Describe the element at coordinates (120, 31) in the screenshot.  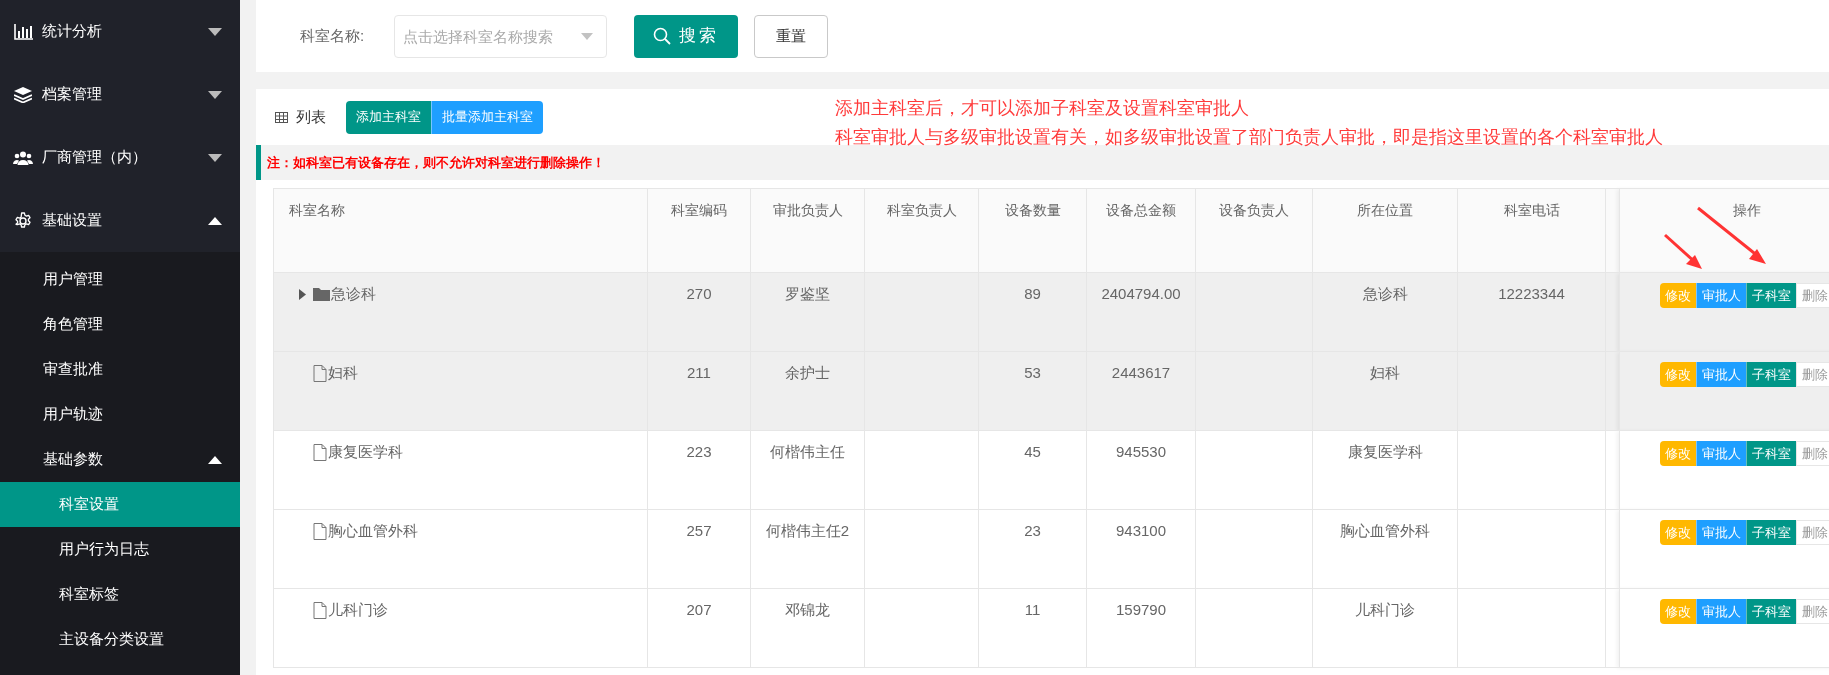
I see `sidebar-section: 统计分析` at that location.